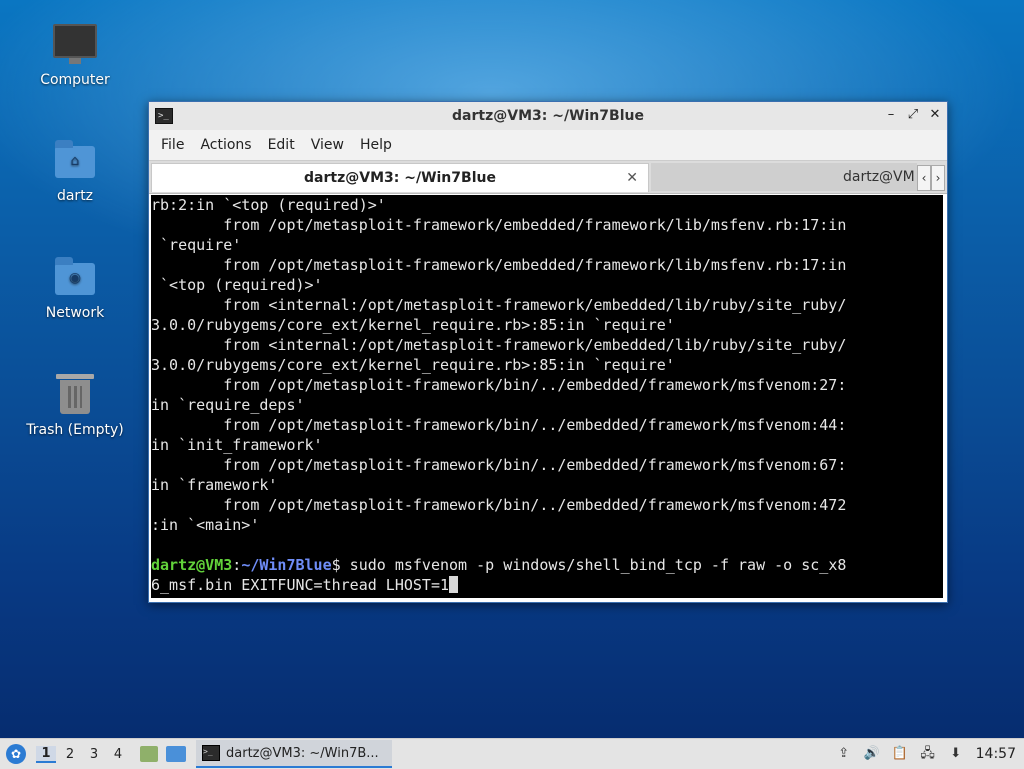  What do you see at coordinates (286, 565) in the screenshot?
I see `prompt-path: ~/Win7Blue` at bounding box center [286, 565].